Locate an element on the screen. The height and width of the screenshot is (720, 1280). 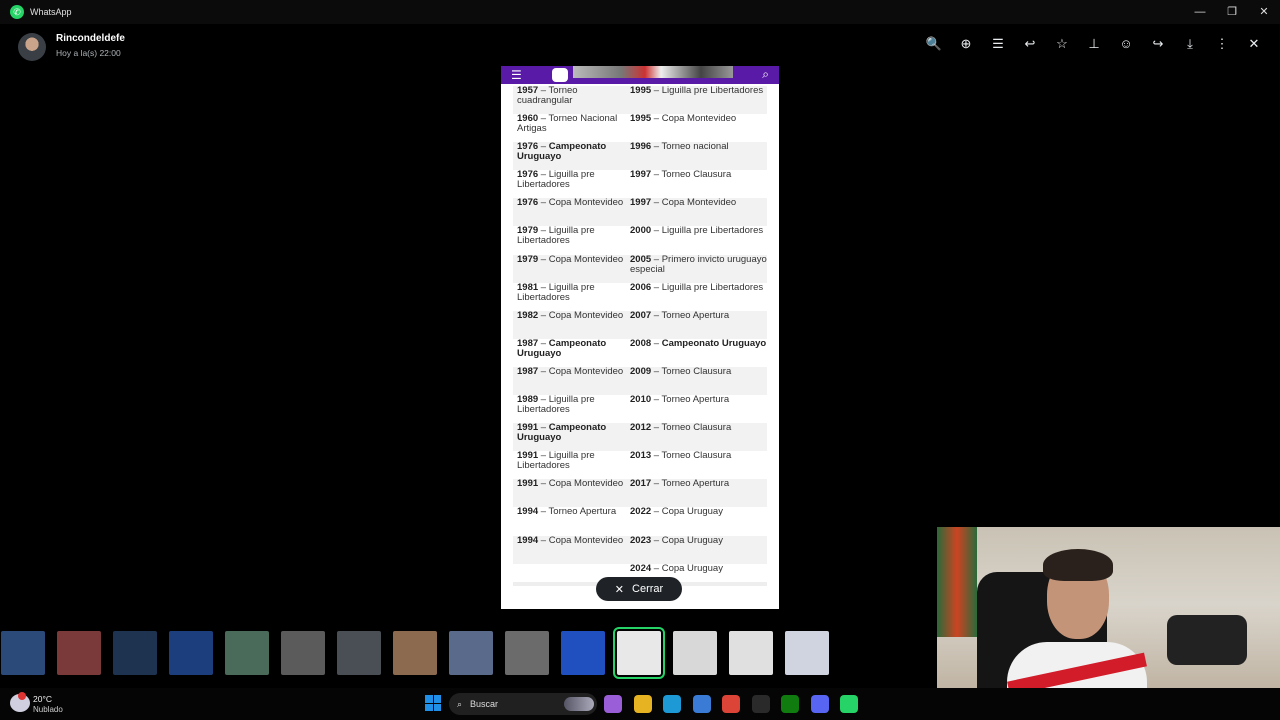
start-button is located at coordinates (433, 703).